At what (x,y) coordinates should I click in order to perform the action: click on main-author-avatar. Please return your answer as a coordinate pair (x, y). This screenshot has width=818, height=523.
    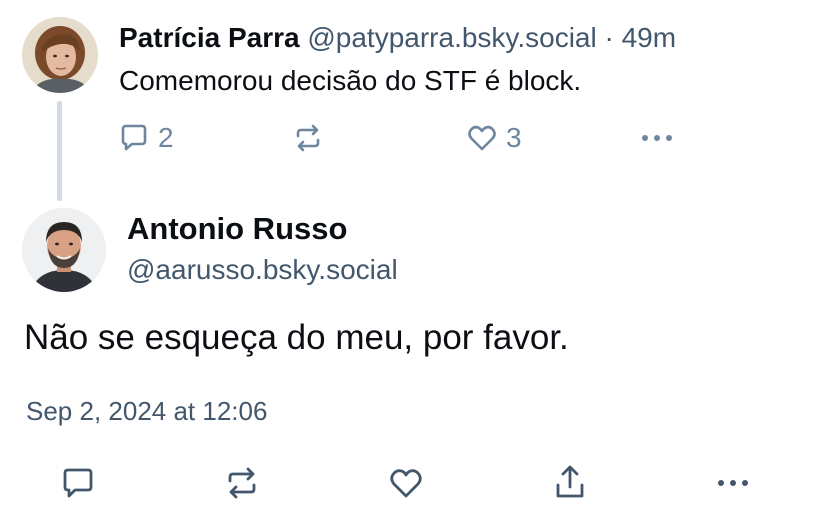
    Looking at the image, I should click on (64, 250).